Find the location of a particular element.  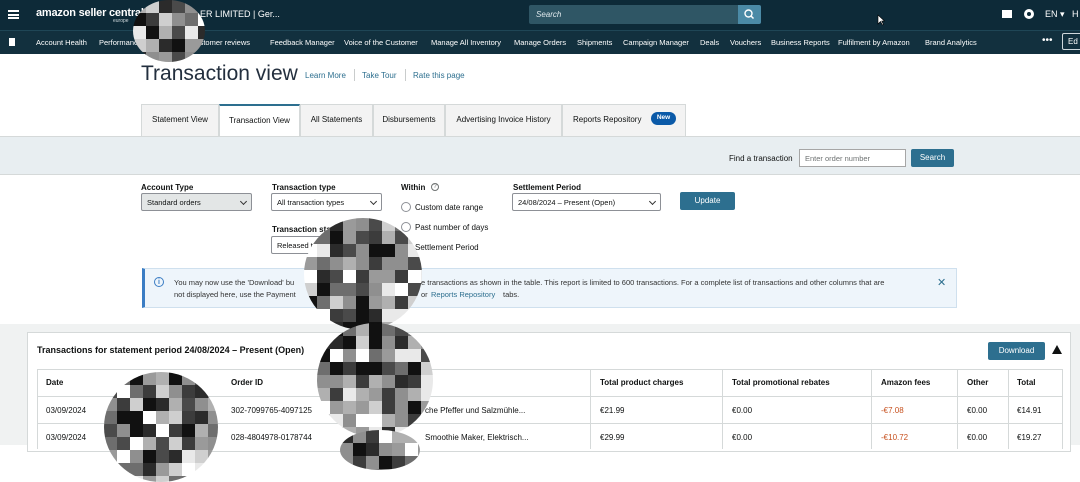

tab-transaction-view: Transaction View is located at coordinates (259, 121).